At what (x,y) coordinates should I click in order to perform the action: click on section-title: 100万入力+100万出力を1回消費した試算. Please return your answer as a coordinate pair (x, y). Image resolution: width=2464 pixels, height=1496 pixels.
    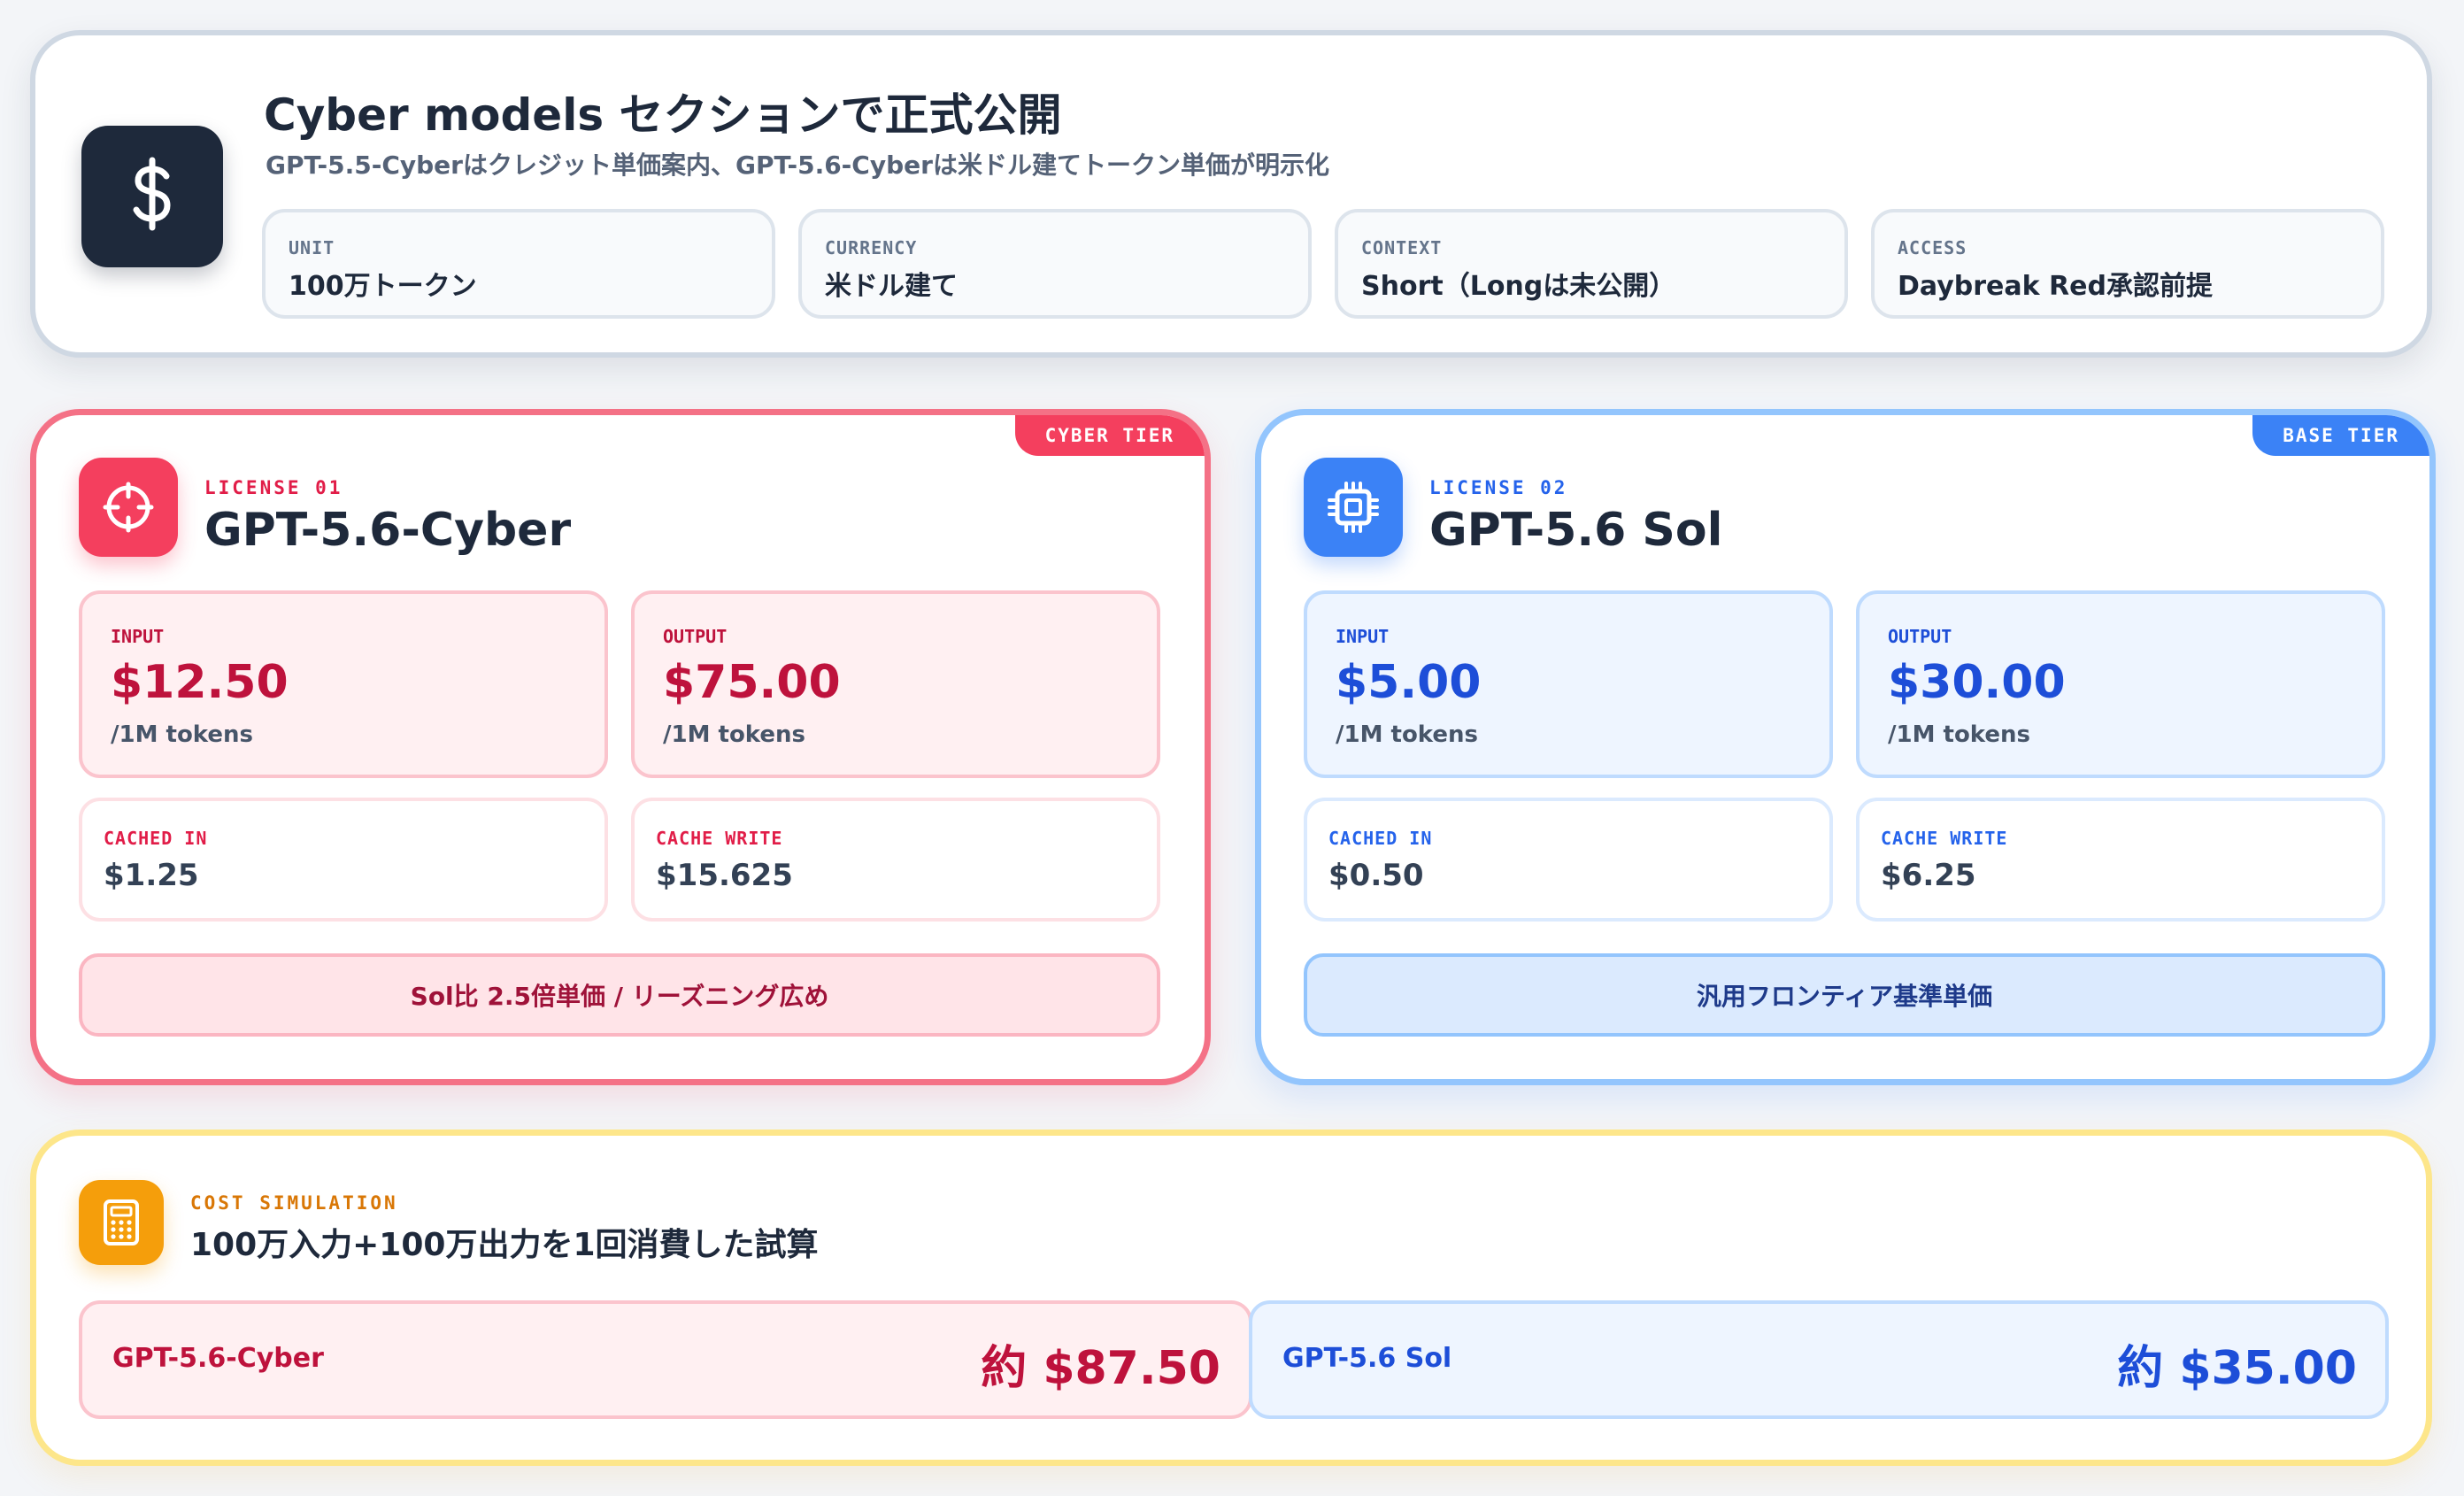
    Looking at the image, I should click on (505, 1245).